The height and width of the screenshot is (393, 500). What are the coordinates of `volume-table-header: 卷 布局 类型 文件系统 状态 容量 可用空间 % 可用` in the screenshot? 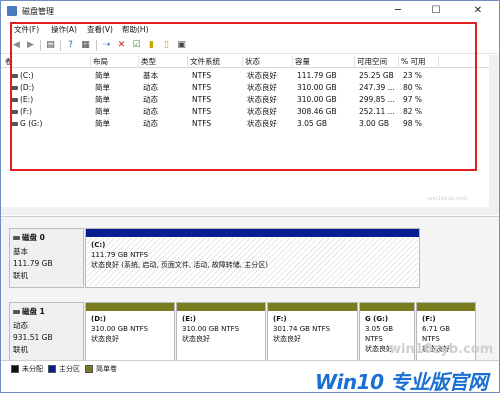 It's located at (245, 61).